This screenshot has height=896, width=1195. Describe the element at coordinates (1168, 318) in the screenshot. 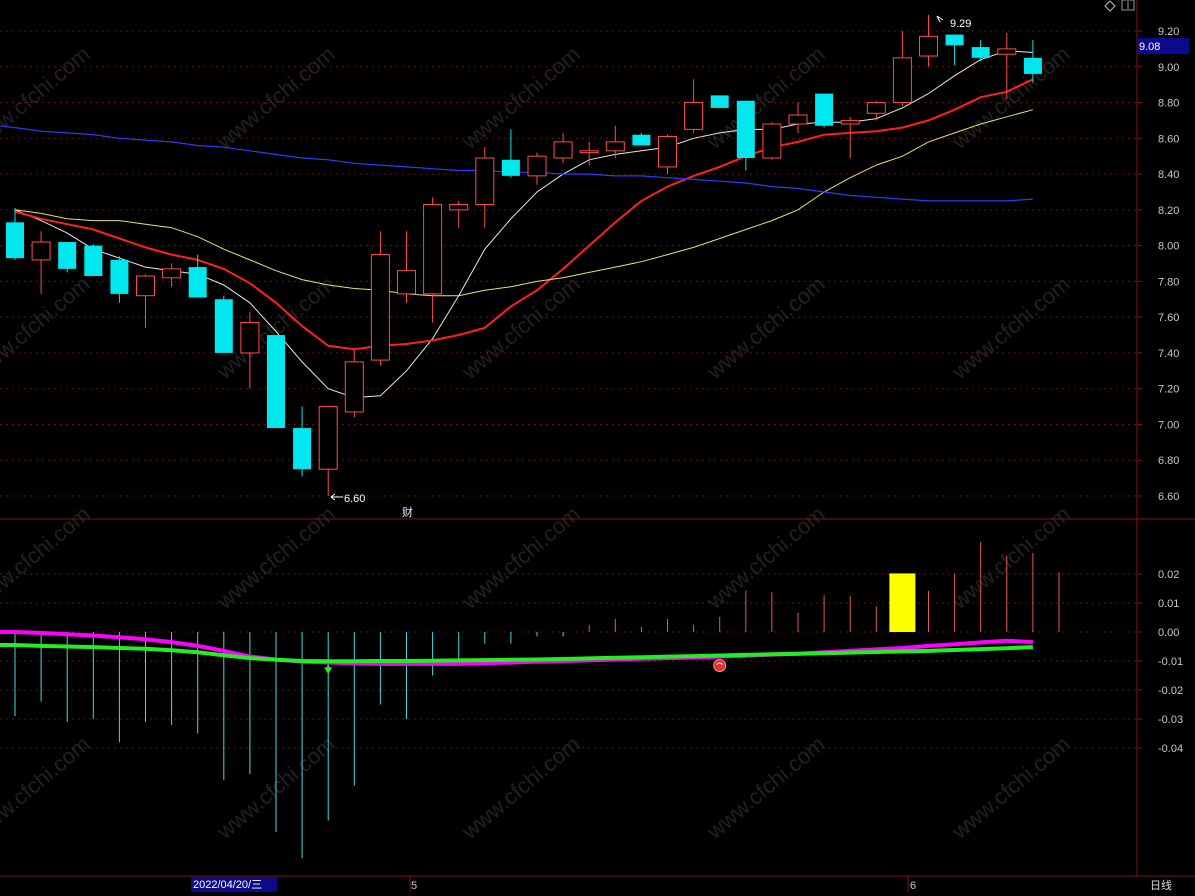

I see `price-tick-label: 7.60` at that location.